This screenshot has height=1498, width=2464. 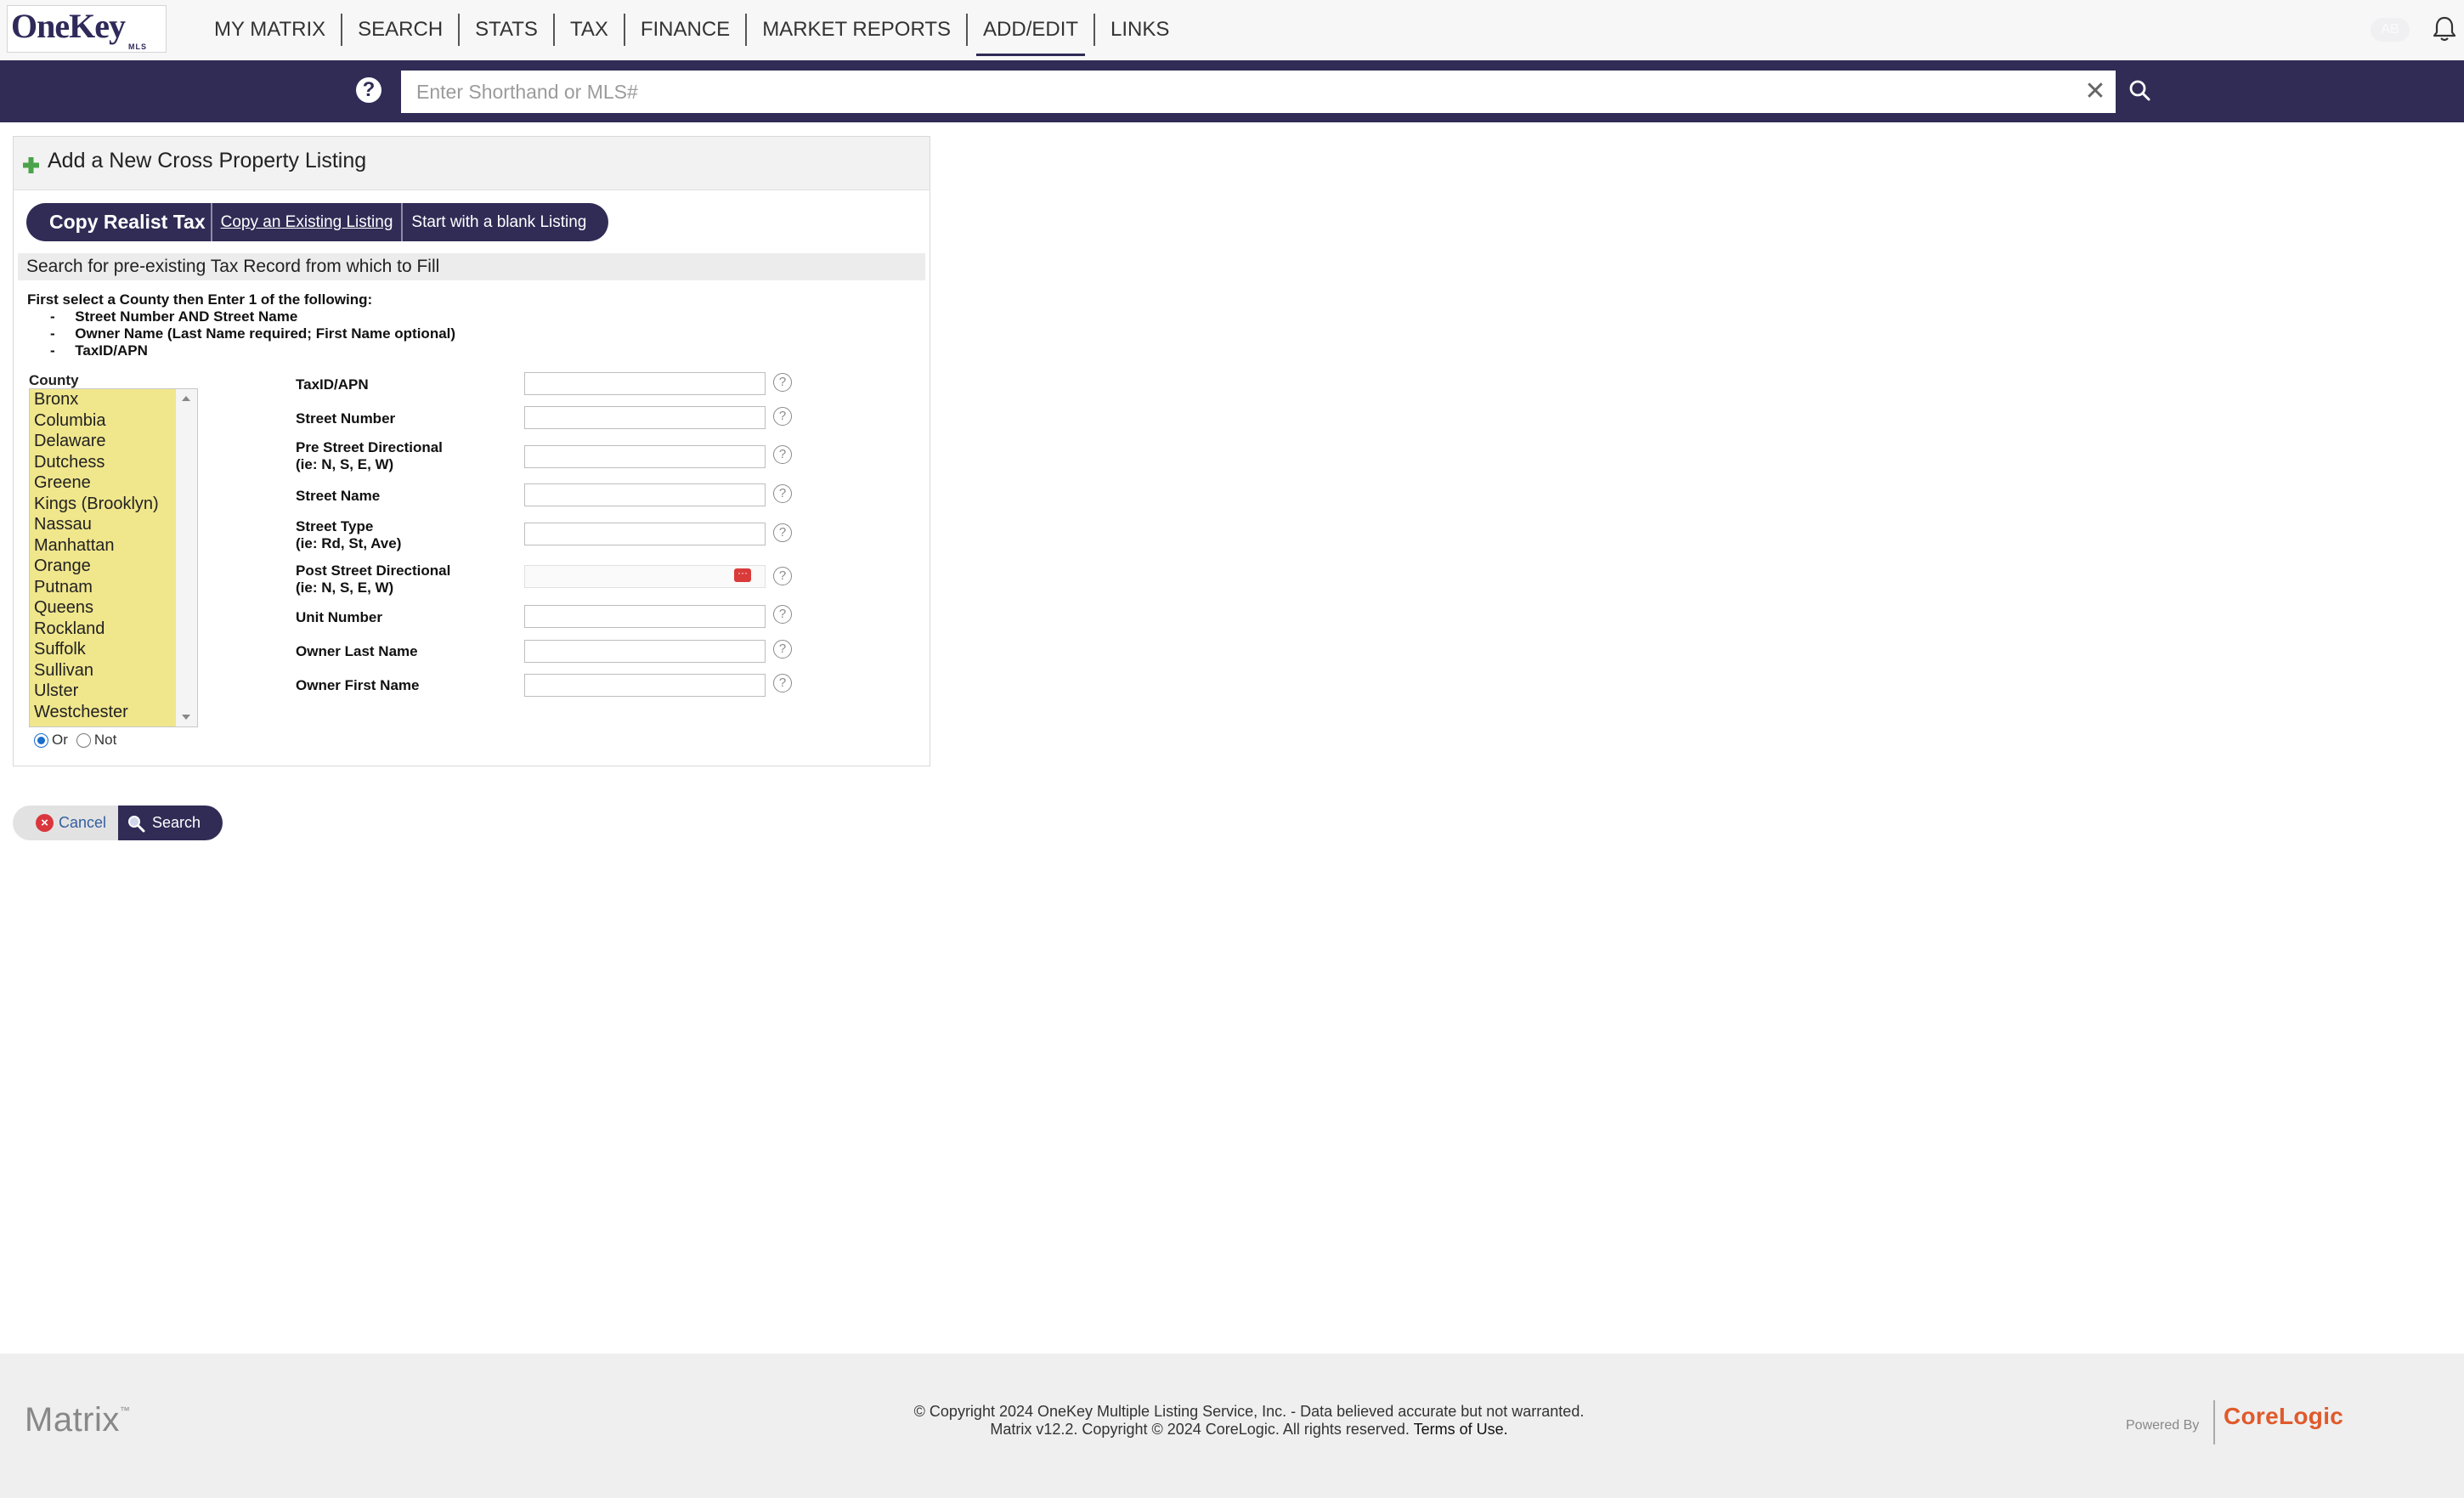 What do you see at coordinates (742, 575) in the screenshot?
I see `lookup-icon: ···` at bounding box center [742, 575].